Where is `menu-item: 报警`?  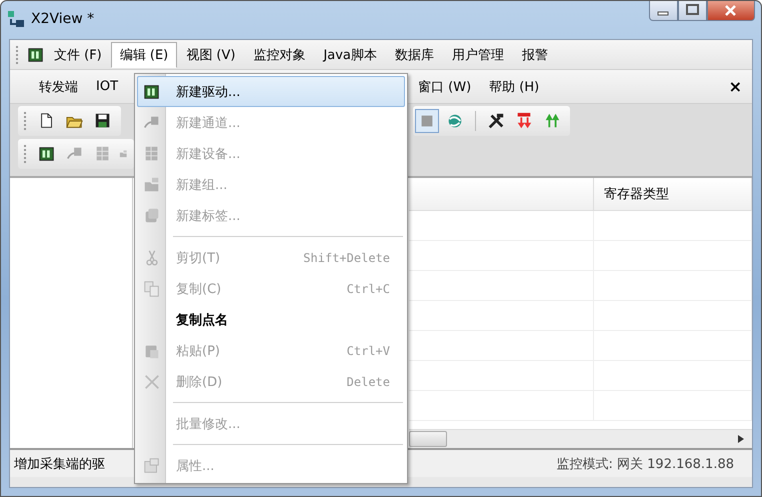
menu-item: 报警 is located at coordinates (534, 55).